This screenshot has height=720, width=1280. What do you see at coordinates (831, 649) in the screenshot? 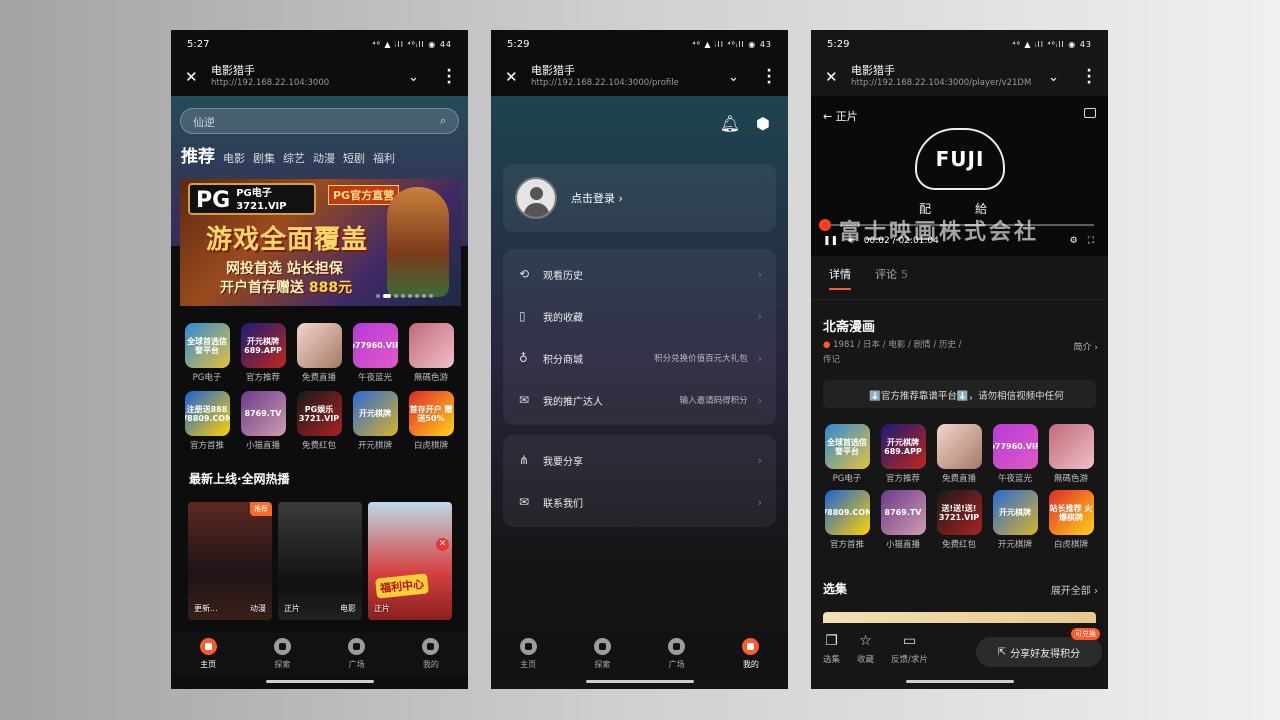
I see `episodes-button: ❐ 选集` at bounding box center [831, 649].